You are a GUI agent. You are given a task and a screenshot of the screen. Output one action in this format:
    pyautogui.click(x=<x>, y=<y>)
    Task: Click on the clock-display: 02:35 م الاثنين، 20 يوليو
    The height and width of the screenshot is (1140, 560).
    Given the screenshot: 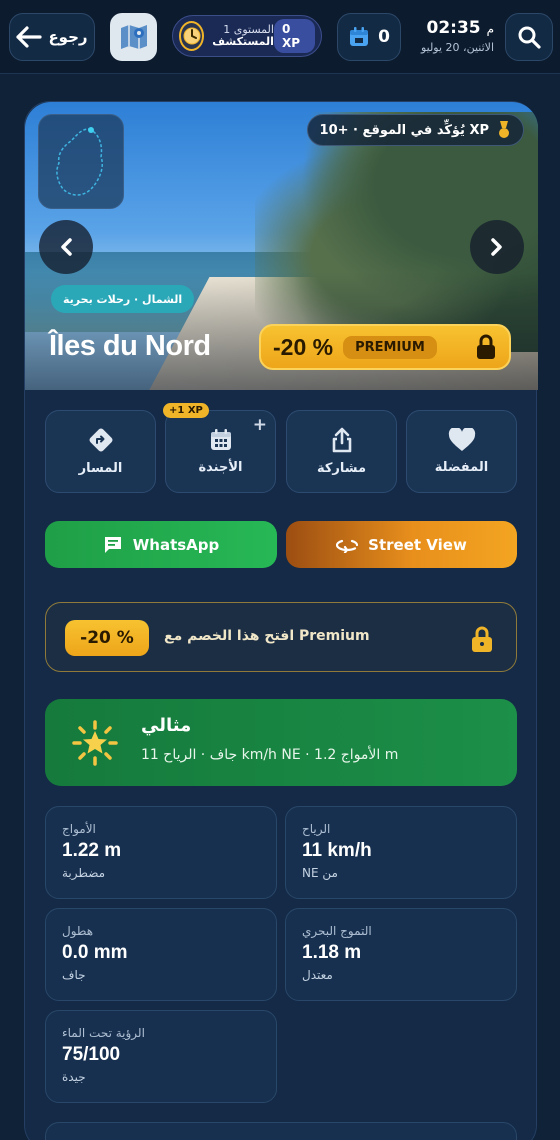 What is the action you would take?
    pyautogui.click(x=453, y=36)
    